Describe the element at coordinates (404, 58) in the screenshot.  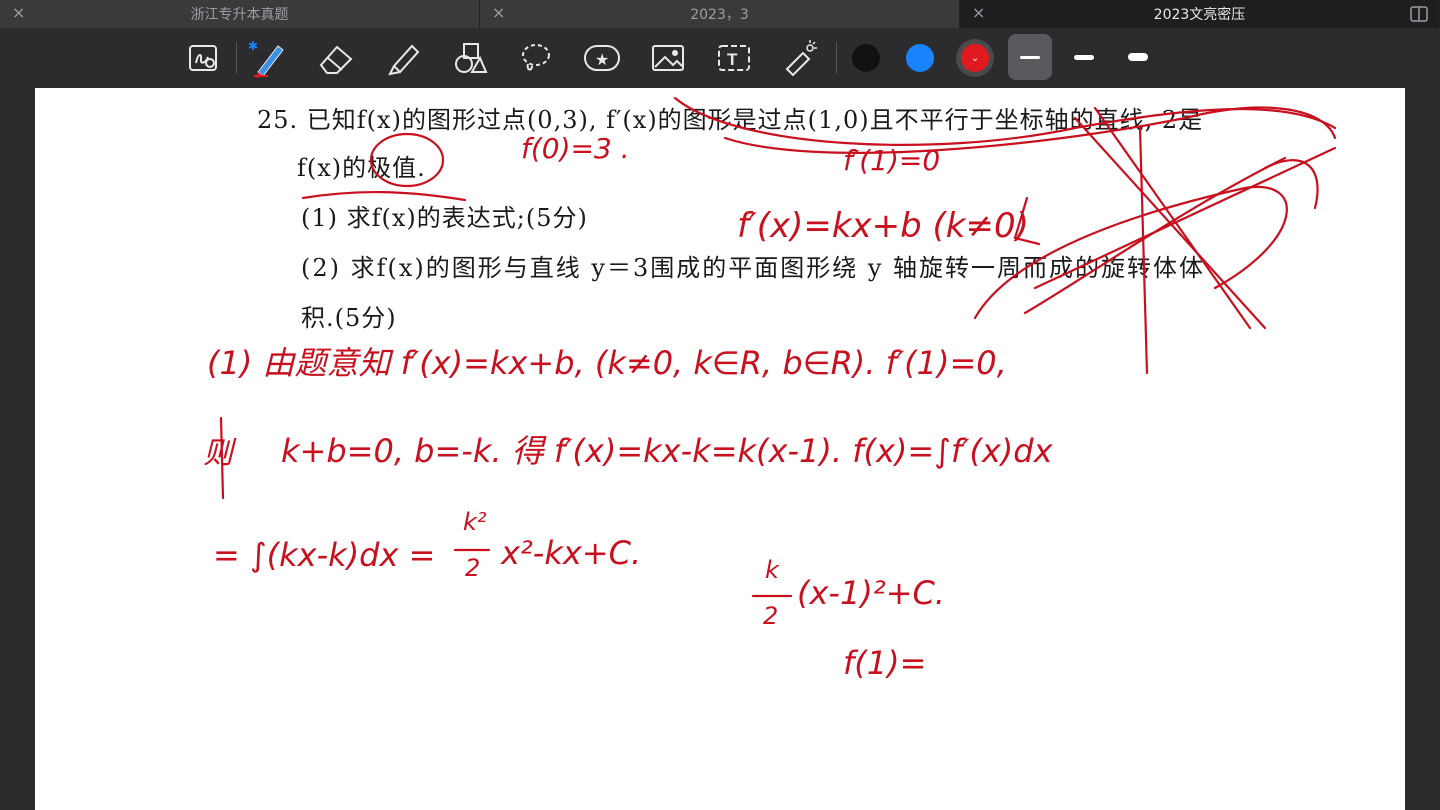
I see `highlighter-icon` at that location.